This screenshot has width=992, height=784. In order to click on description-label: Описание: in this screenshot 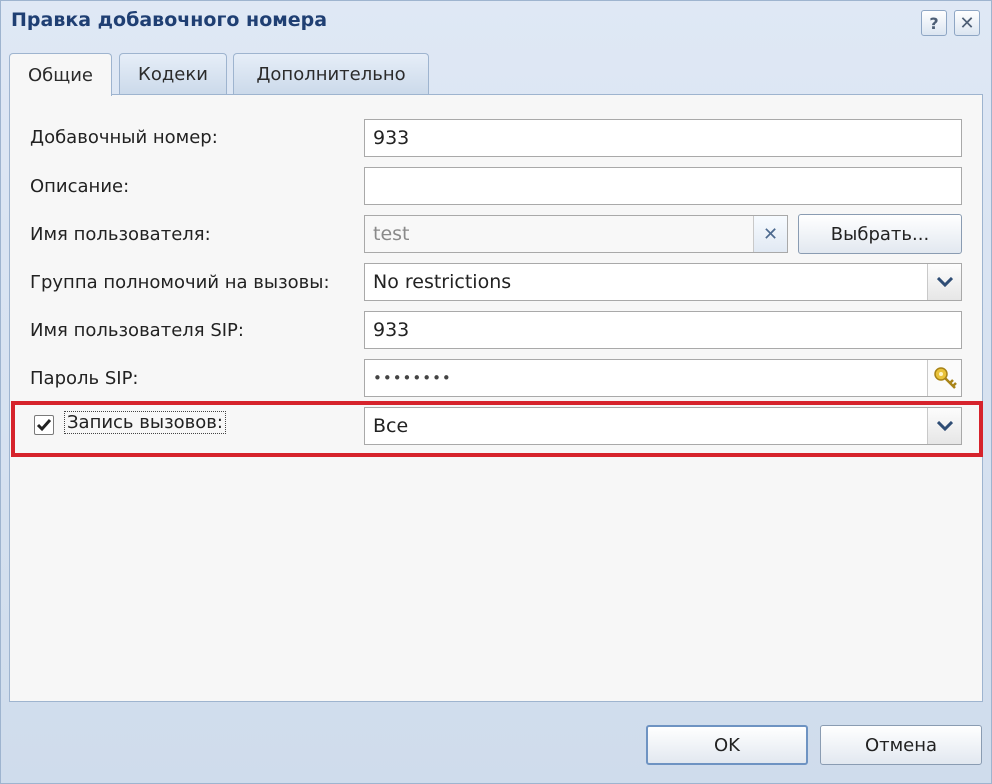, I will do `click(80, 186)`.